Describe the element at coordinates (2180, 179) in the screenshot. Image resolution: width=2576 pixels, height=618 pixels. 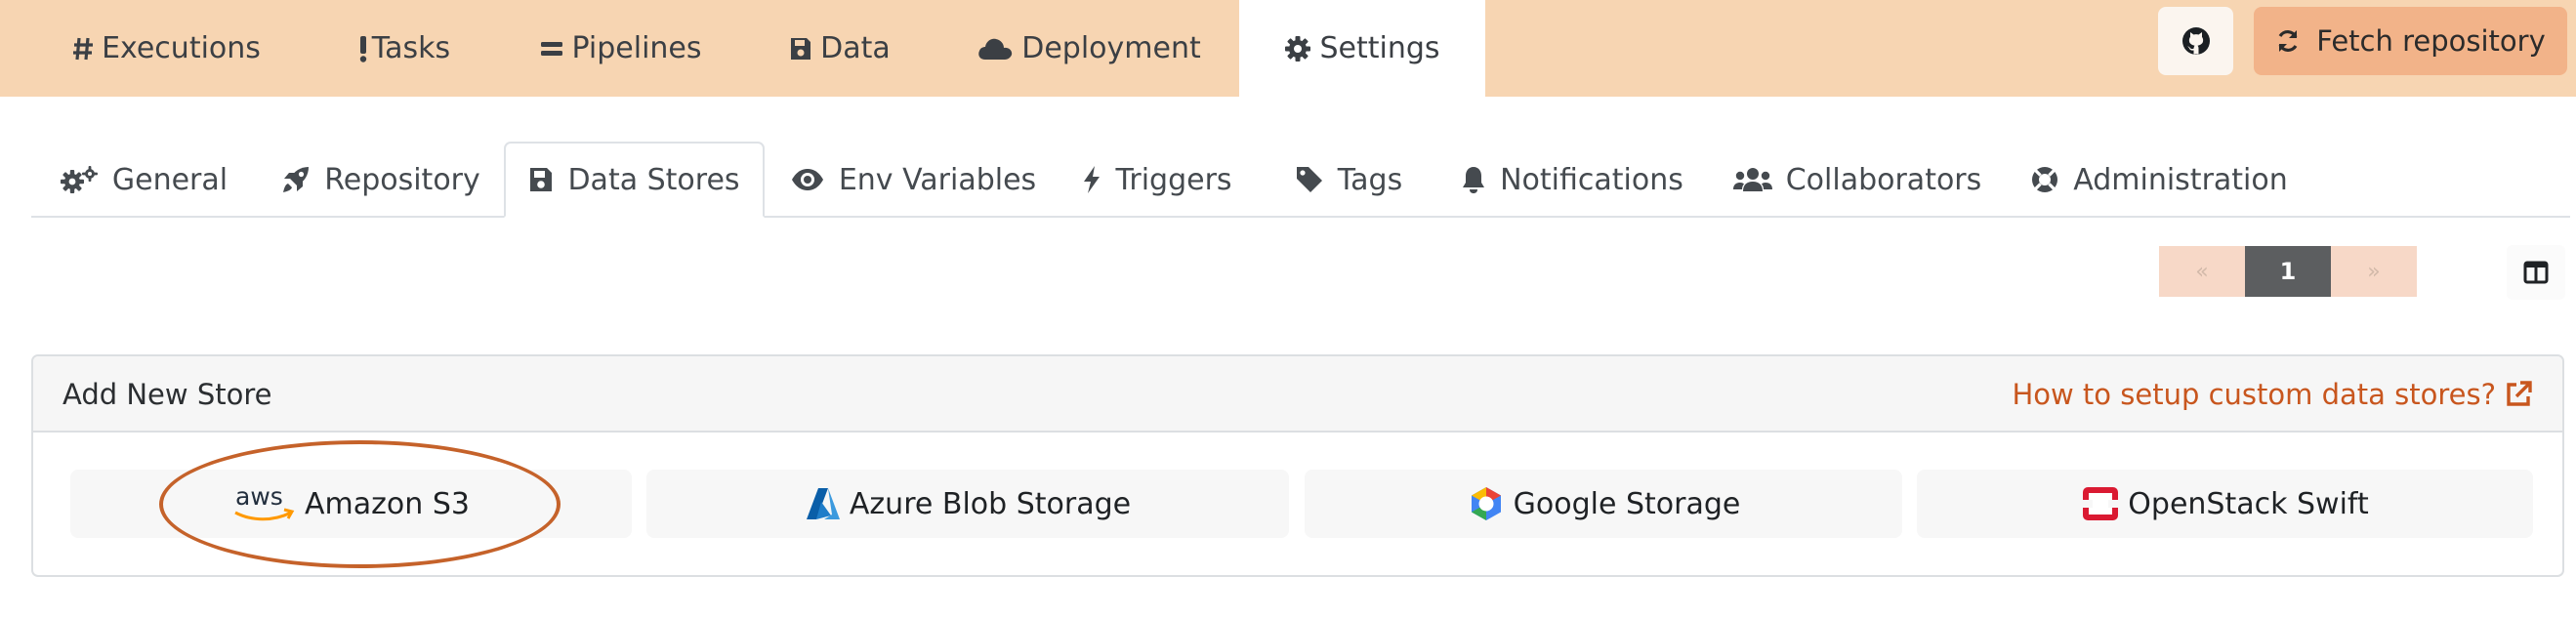
I see `tab-label: Administration` at that location.